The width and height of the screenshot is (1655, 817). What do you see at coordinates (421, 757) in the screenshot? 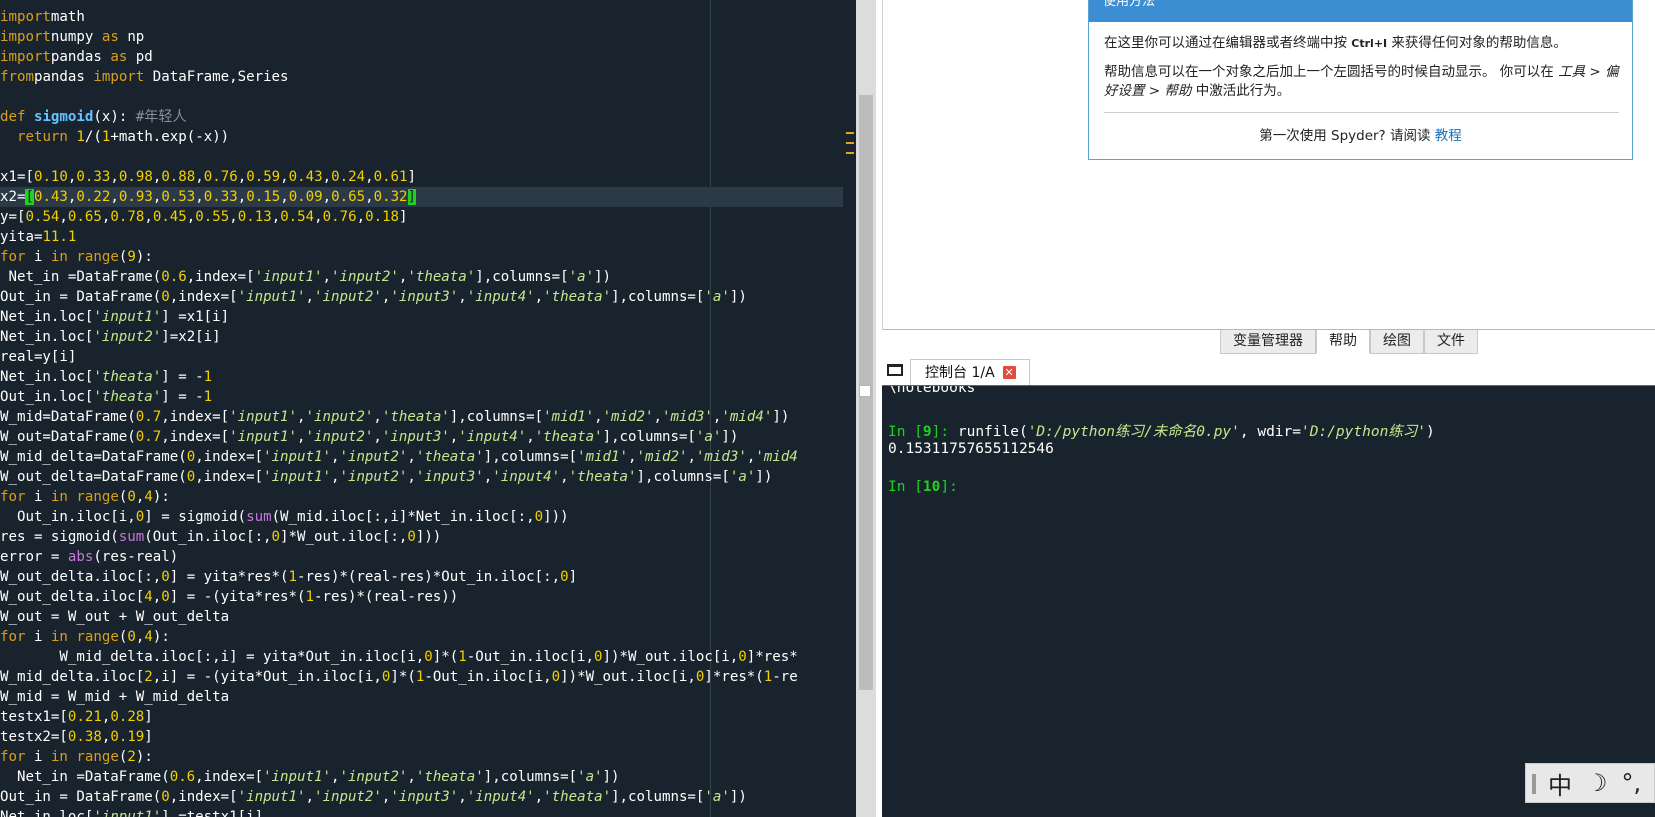
I see `code-line: for i in range(2):` at bounding box center [421, 757].